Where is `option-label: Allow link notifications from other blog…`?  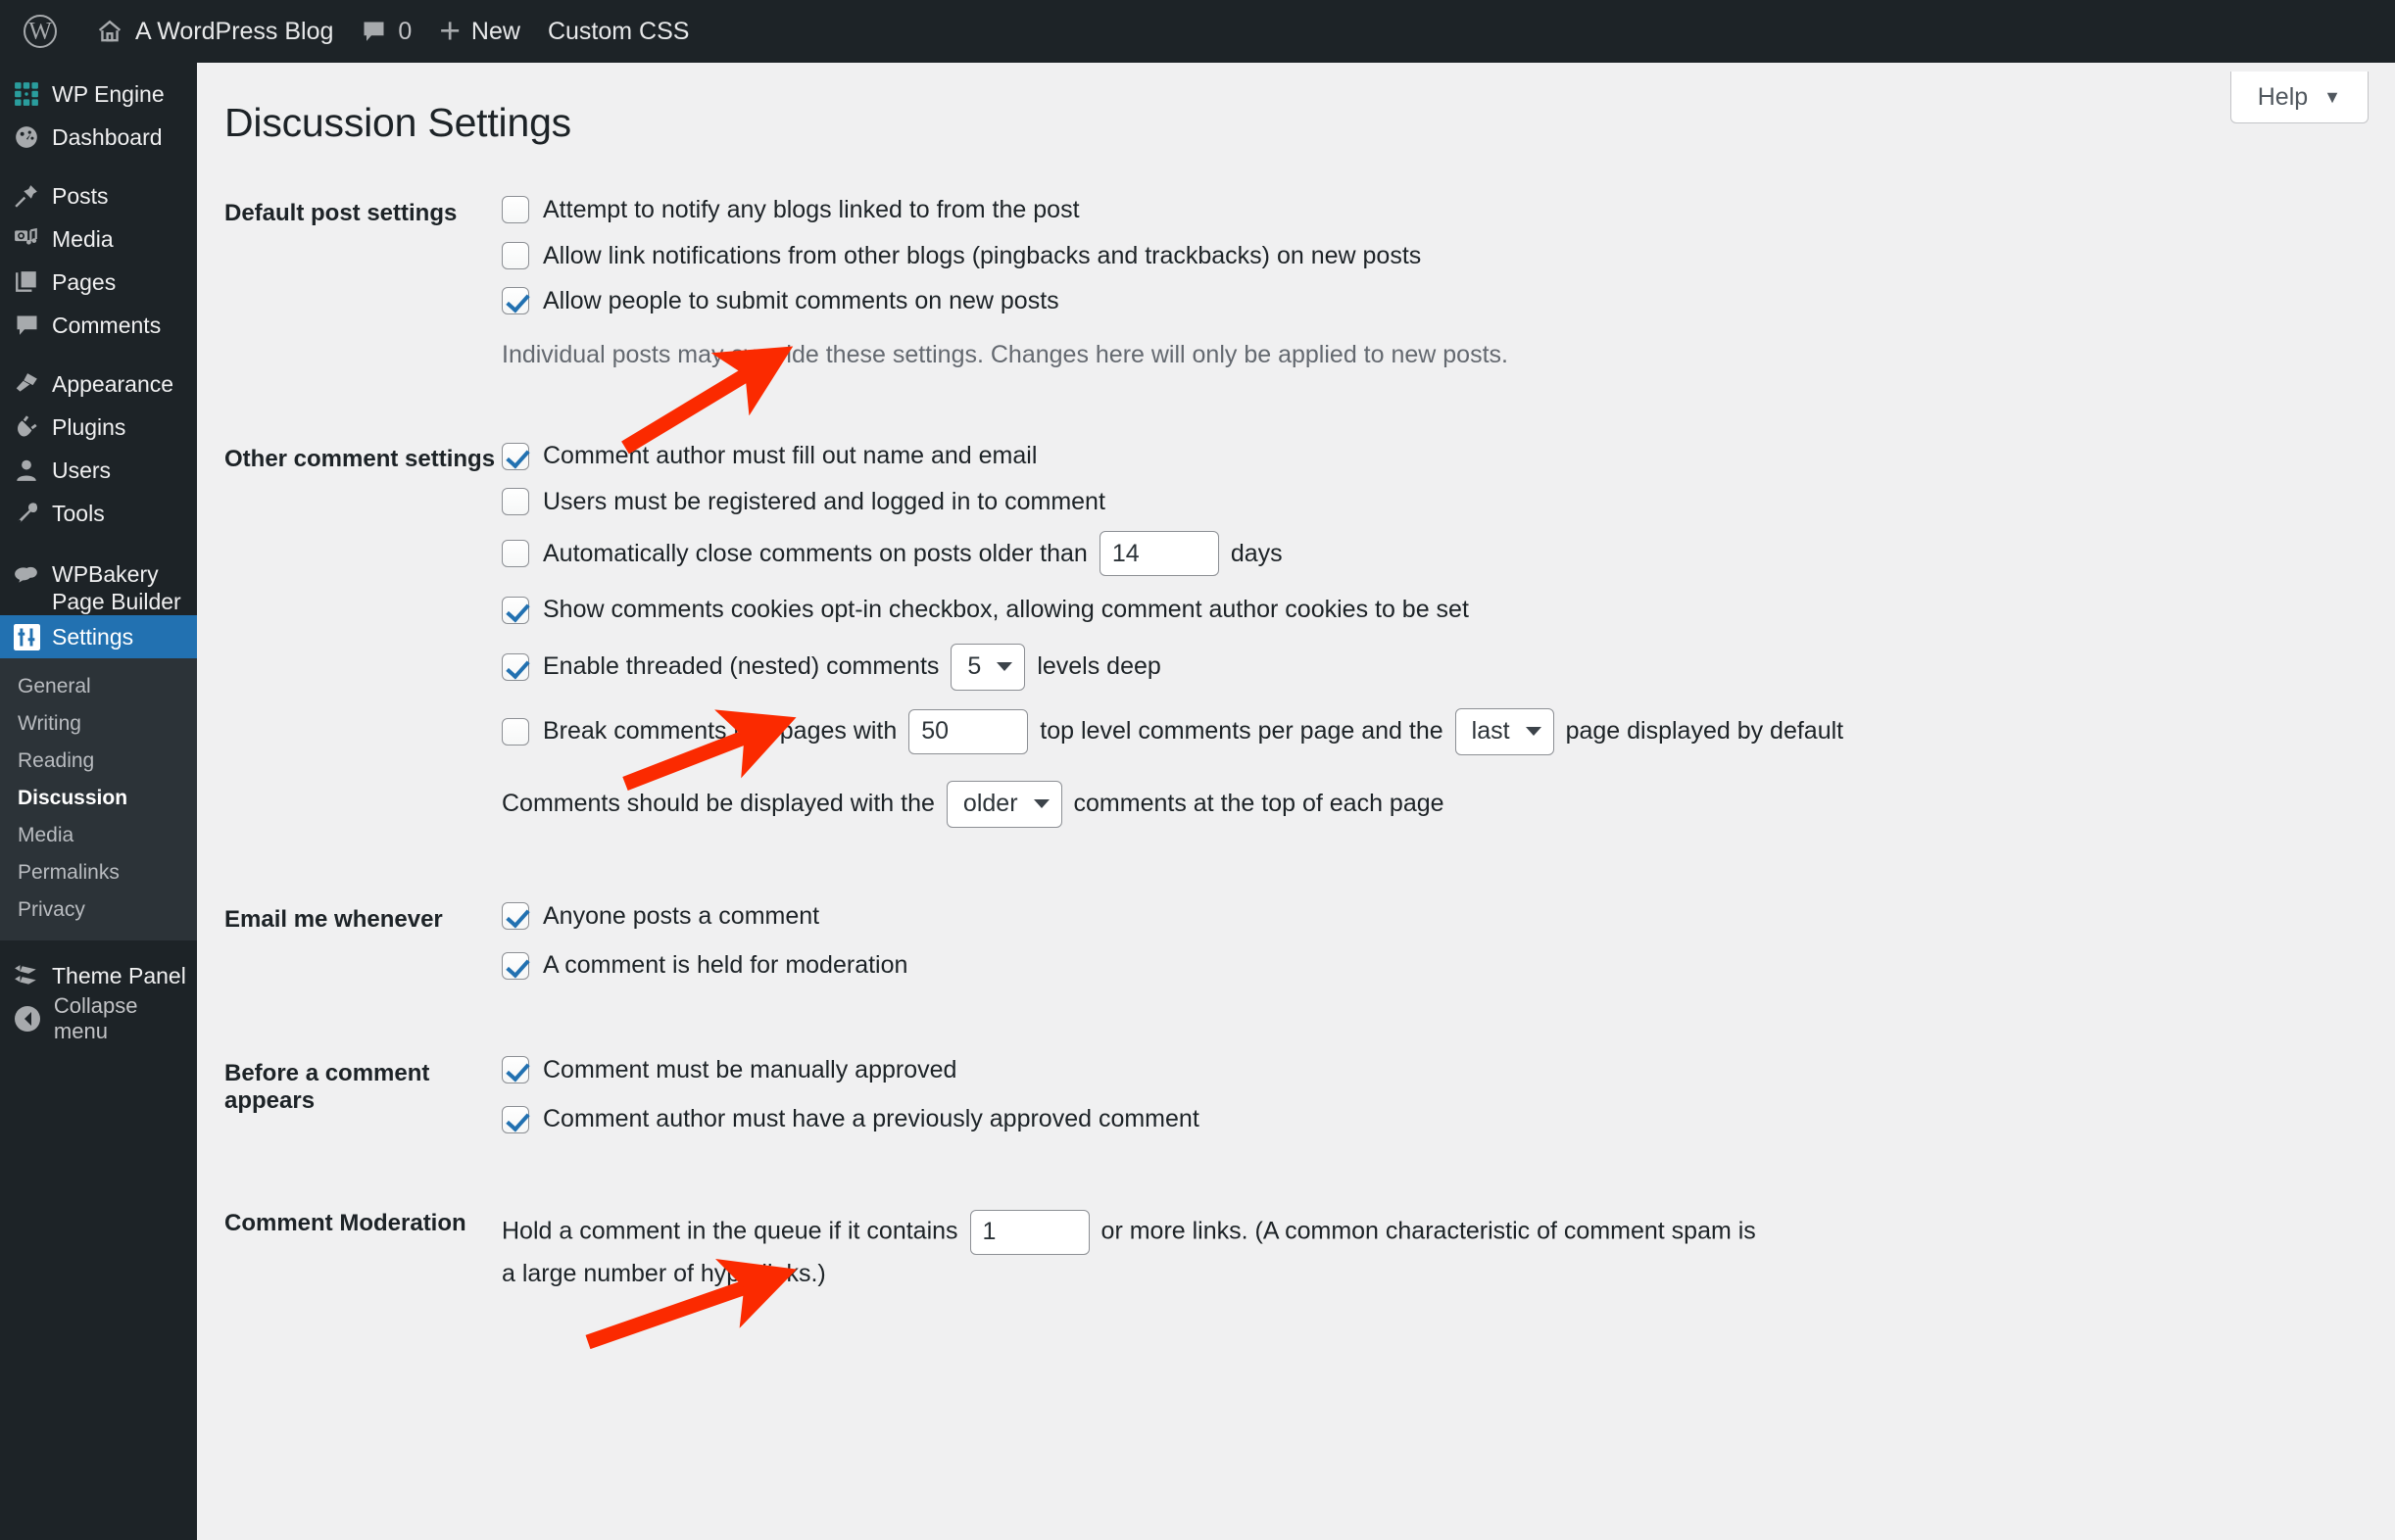
option-label: Allow link notifications from other blog… is located at coordinates (982, 256).